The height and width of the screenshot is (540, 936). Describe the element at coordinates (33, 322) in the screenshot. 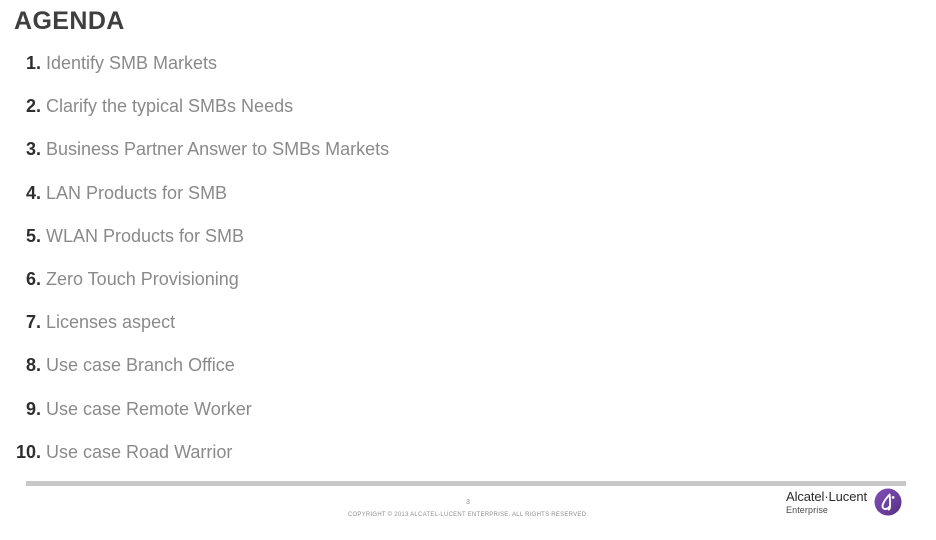

I see `list-item-number: 7.` at that location.